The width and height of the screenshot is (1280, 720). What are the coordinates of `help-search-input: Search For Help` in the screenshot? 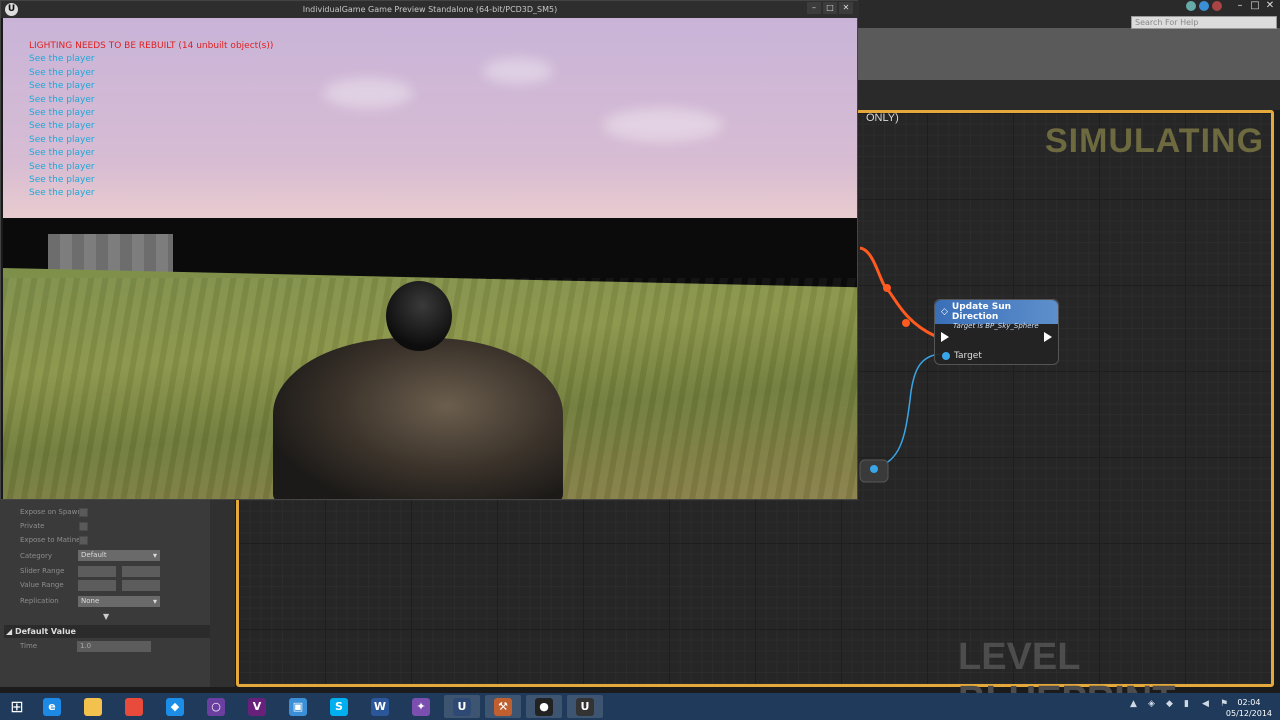 It's located at (1204, 22).